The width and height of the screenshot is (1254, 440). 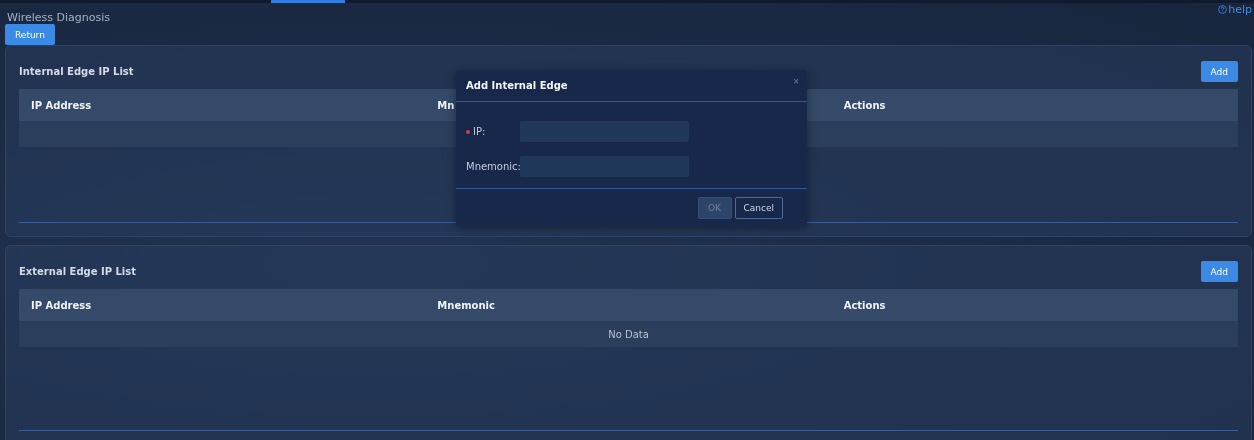 What do you see at coordinates (468, 131) in the screenshot?
I see `required-icon` at bounding box center [468, 131].